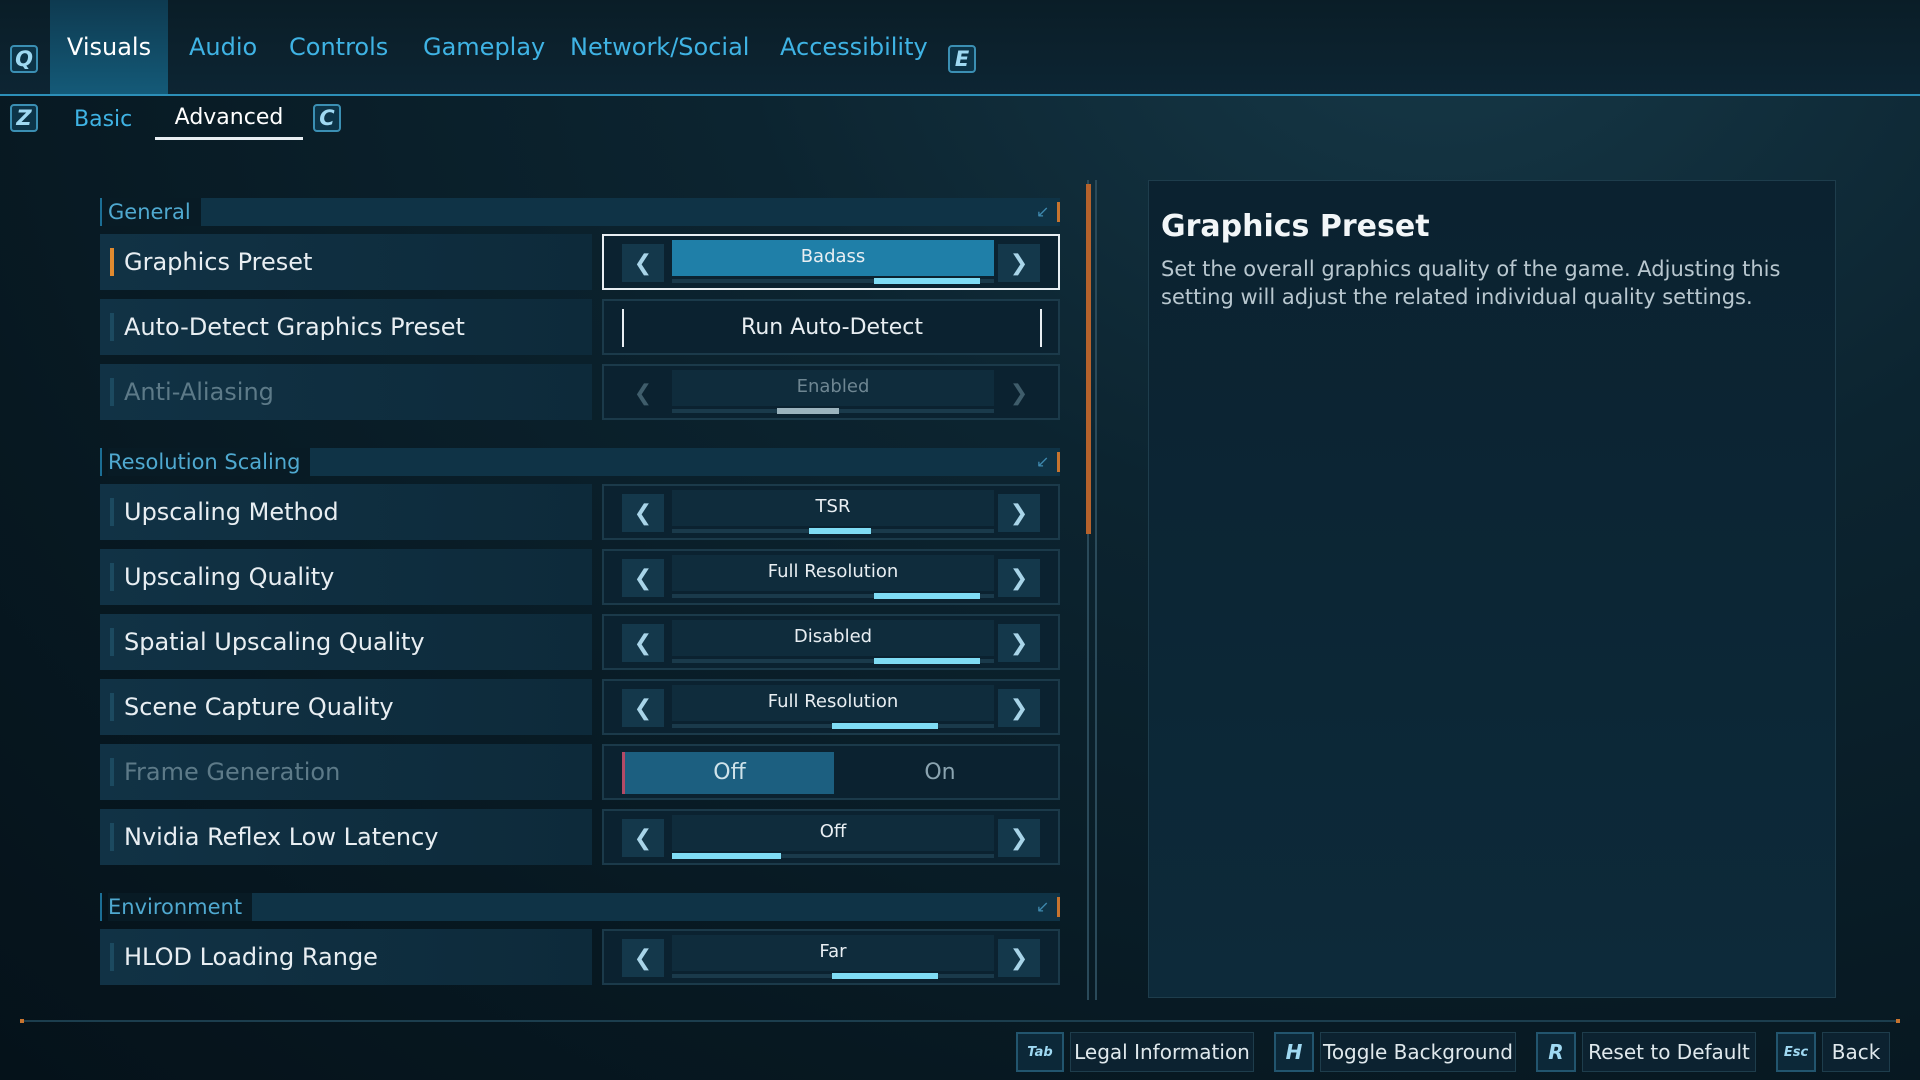  I want to click on option-selector: ❮ Badass ❯, so click(831, 262).